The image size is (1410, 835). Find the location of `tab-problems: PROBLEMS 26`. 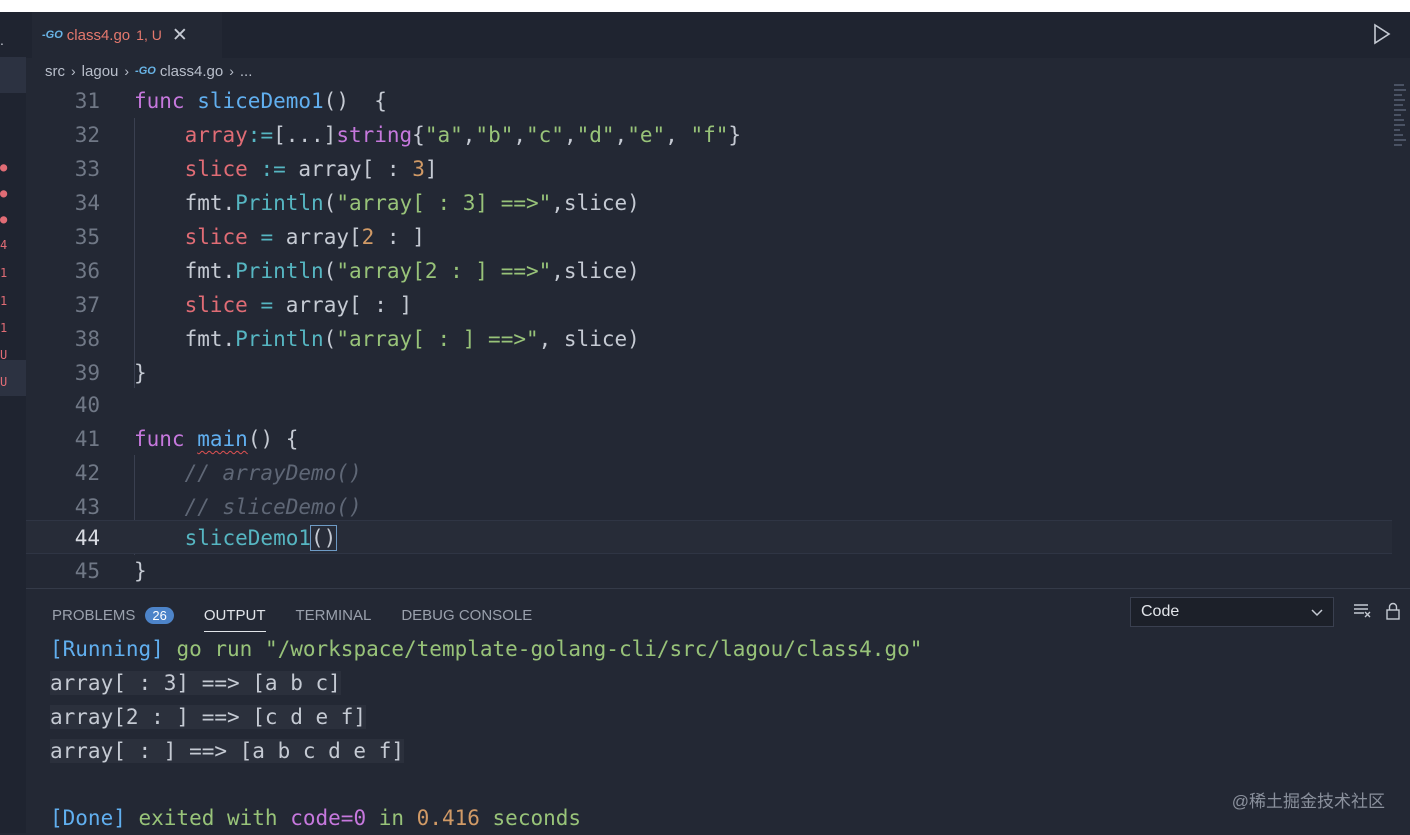

tab-problems: PROBLEMS 26 is located at coordinates (113, 615).